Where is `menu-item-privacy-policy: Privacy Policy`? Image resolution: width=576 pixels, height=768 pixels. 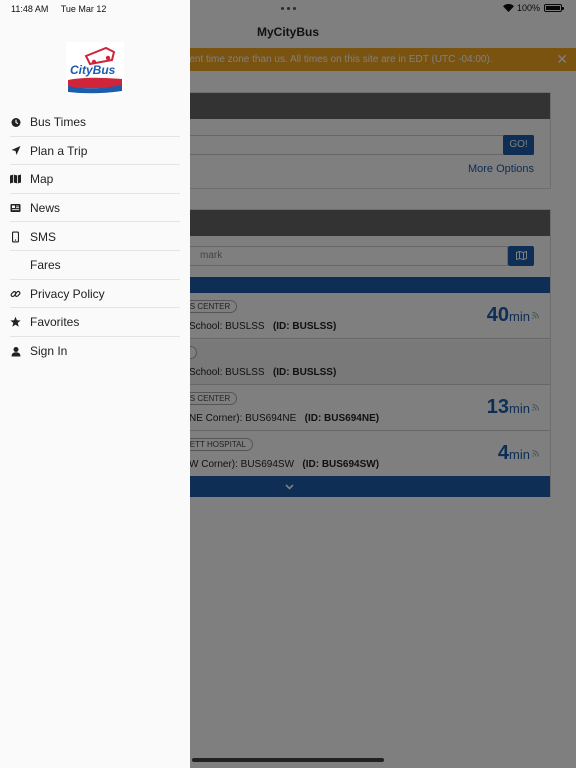 menu-item-privacy-policy: Privacy Policy is located at coordinates (95, 294).